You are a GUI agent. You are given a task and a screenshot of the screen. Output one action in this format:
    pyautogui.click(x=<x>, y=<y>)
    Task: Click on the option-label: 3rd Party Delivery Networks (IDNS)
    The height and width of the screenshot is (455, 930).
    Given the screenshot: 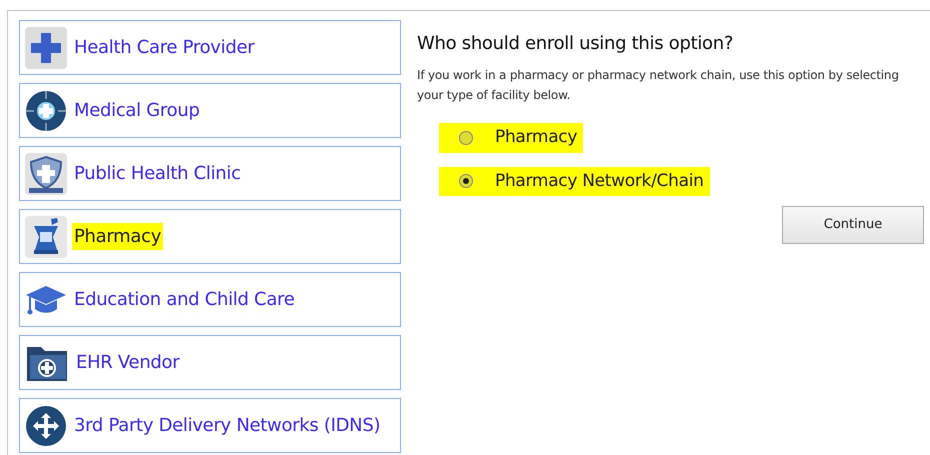 What is the action you would take?
    pyautogui.click(x=227, y=426)
    